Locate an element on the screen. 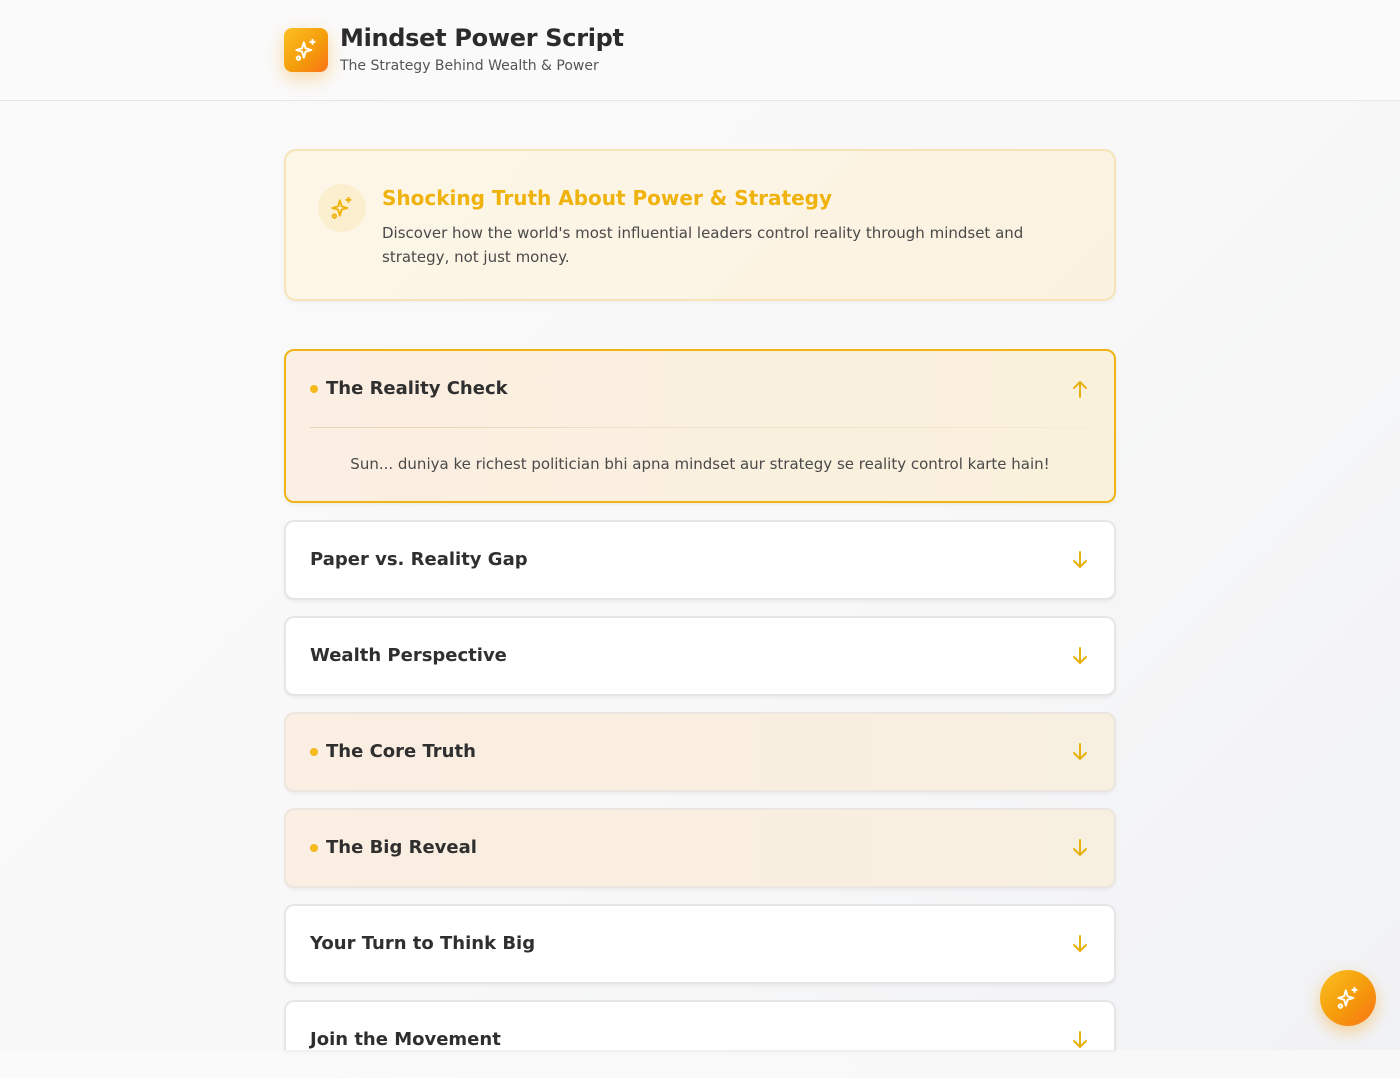  section-header: The Core Truth is located at coordinates (700, 752).